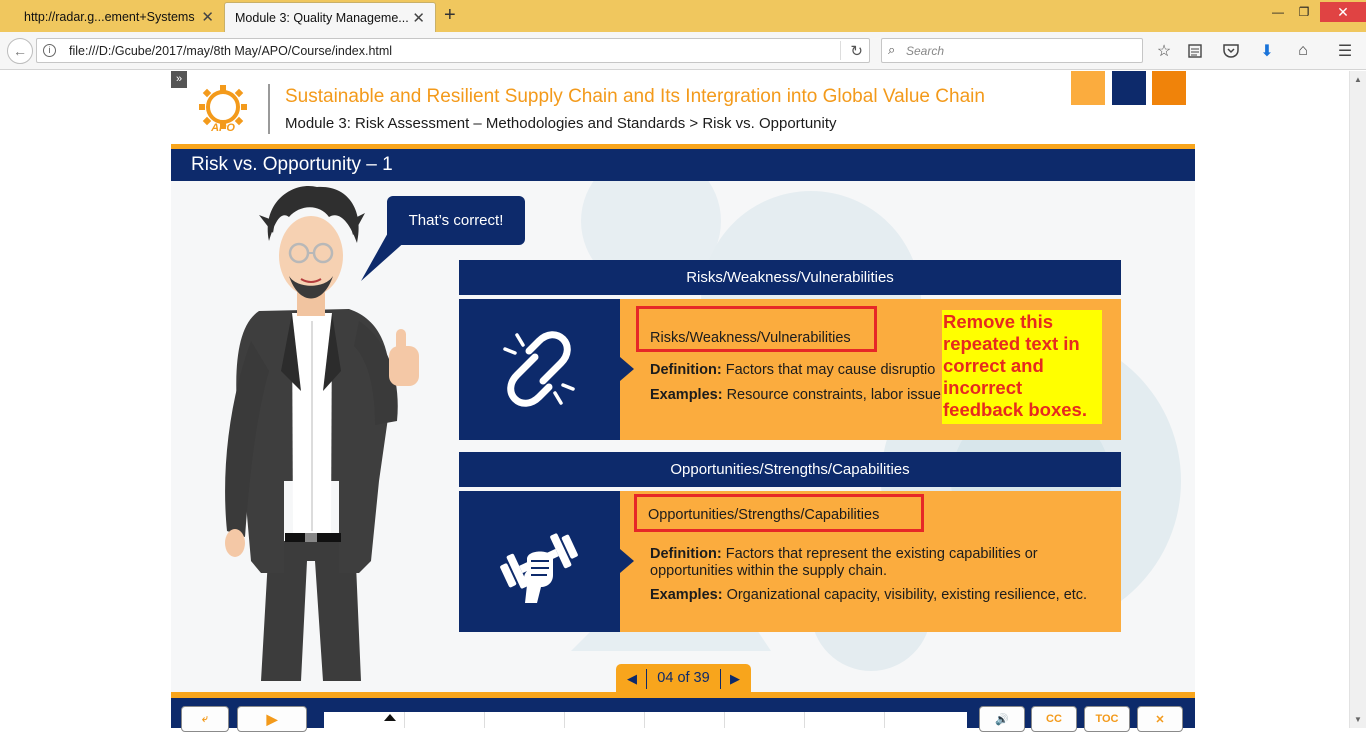 The image size is (1366, 732). Describe the element at coordinates (925, 51) in the screenshot. I see `search-placeholder: Search` at that location.